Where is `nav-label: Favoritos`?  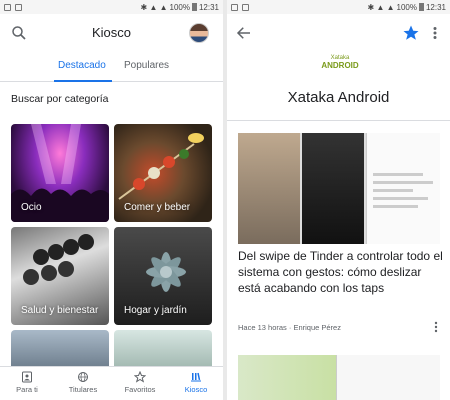 nav-label: Favoritos is located at coordinates (140, 389).